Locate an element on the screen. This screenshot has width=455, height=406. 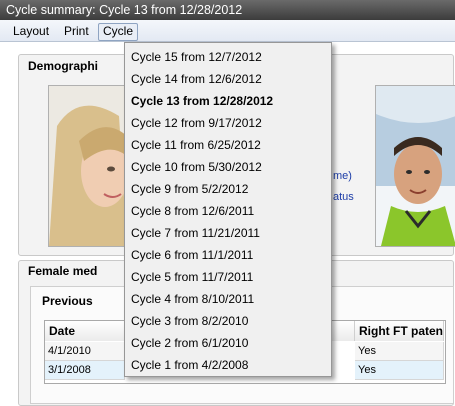
cycle-menu-item-4: Cycle 4 from 8/10/2011 is located at coordinates (229, 299).